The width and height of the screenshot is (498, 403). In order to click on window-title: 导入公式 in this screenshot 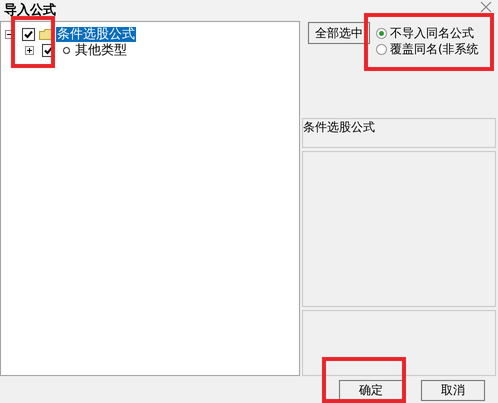, I will do `click(30, 10)`.